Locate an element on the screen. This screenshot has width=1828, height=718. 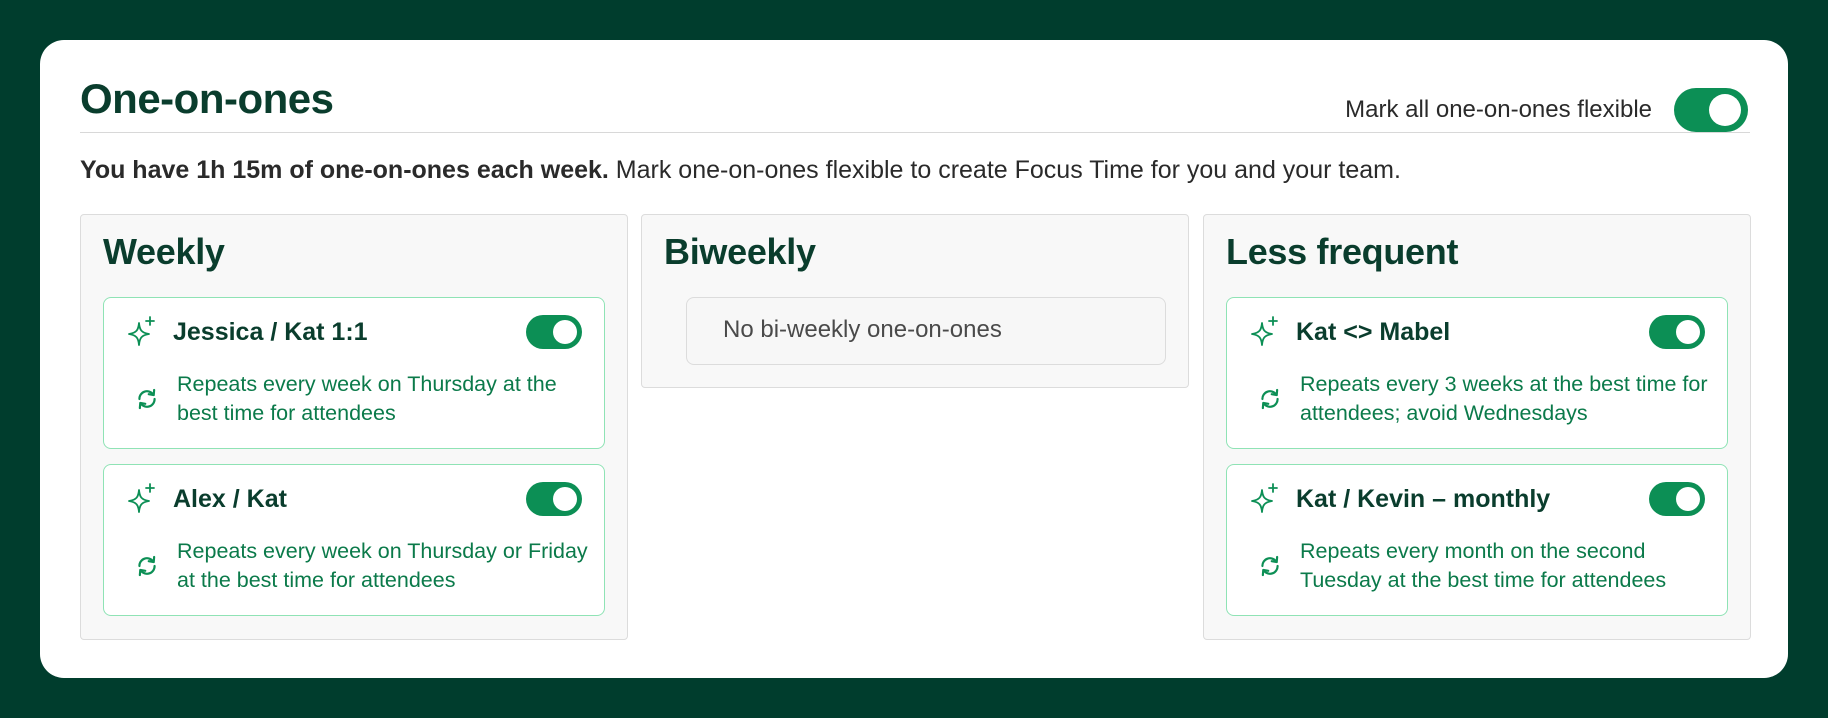
mark-all-flexible-control: Mark all one-on-ones flexible is located at coordinates (1546, 110).